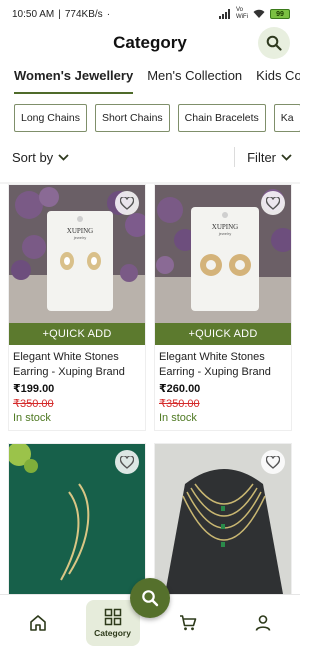  I want to click on profile-icon, so click(262, 622).